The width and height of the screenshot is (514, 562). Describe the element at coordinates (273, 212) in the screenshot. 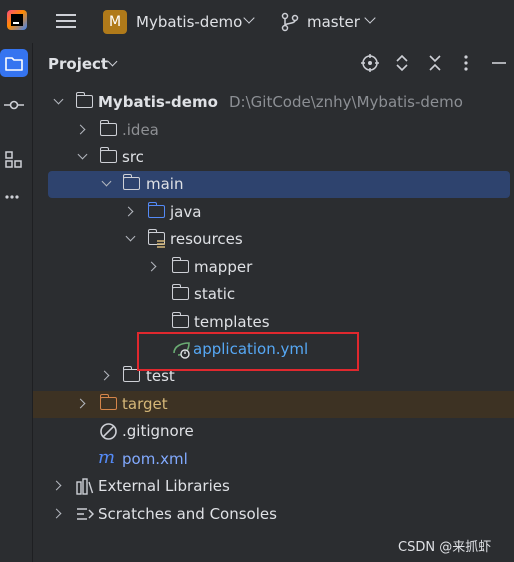

I see `tree-row-java: java` at that location.